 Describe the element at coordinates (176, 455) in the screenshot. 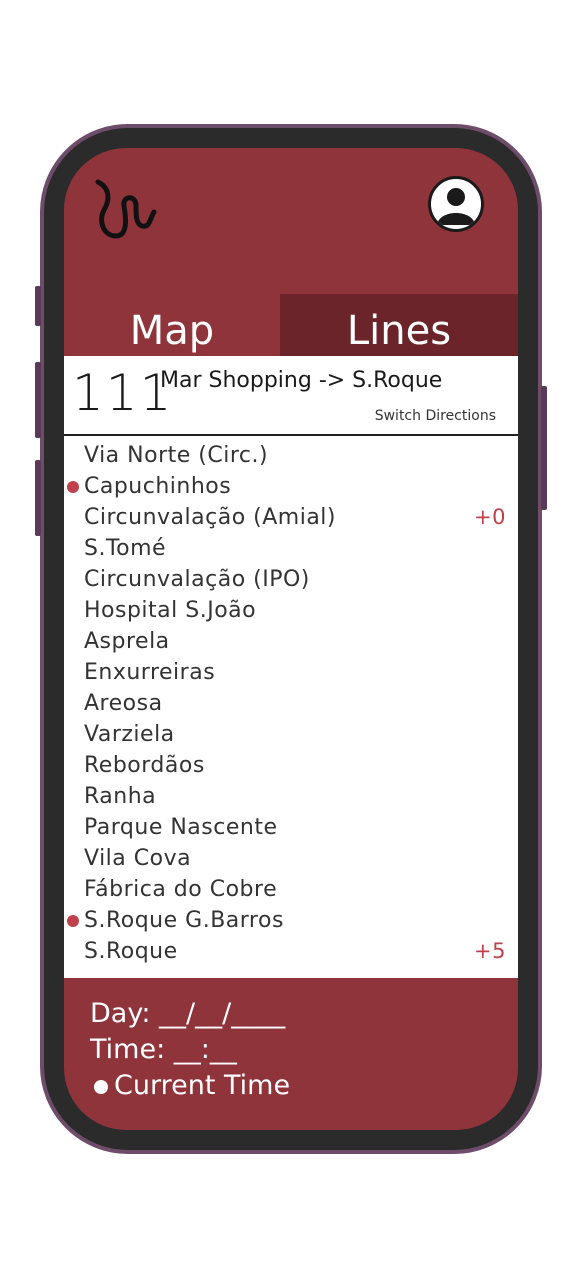

I see `stop-name: Via Norte (Circ.)` at that location.